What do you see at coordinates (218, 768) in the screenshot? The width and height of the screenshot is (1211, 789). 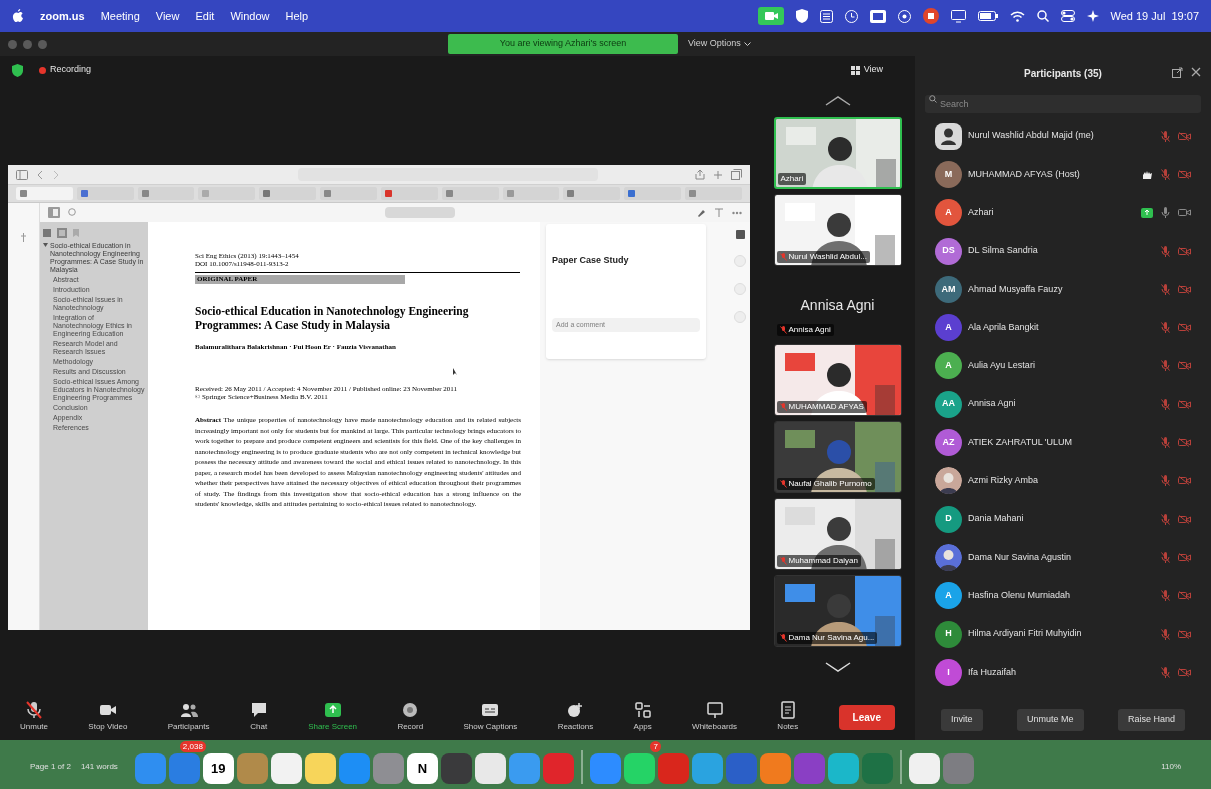 I see `app-icon: 19` at bounding box center [218, 768].